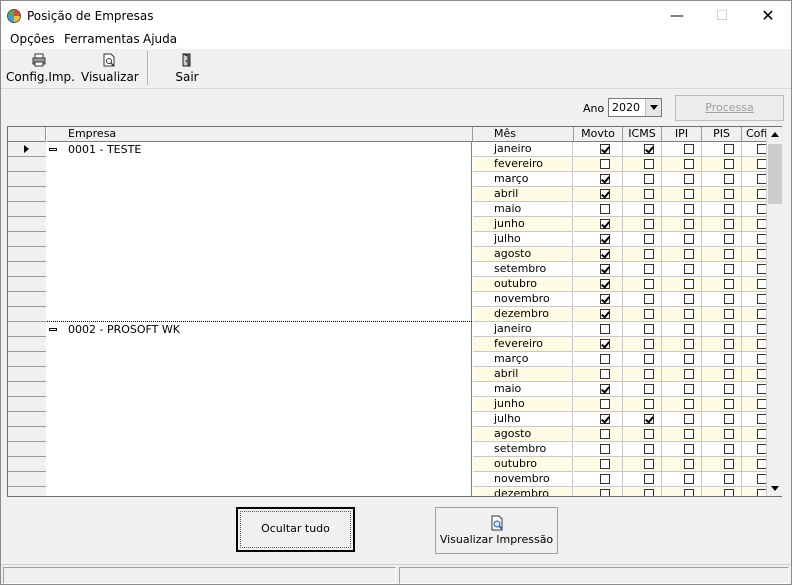  Describe the element at coordinates (775, 488) in the screenshot. I see `scroll-down-icon` at that location.